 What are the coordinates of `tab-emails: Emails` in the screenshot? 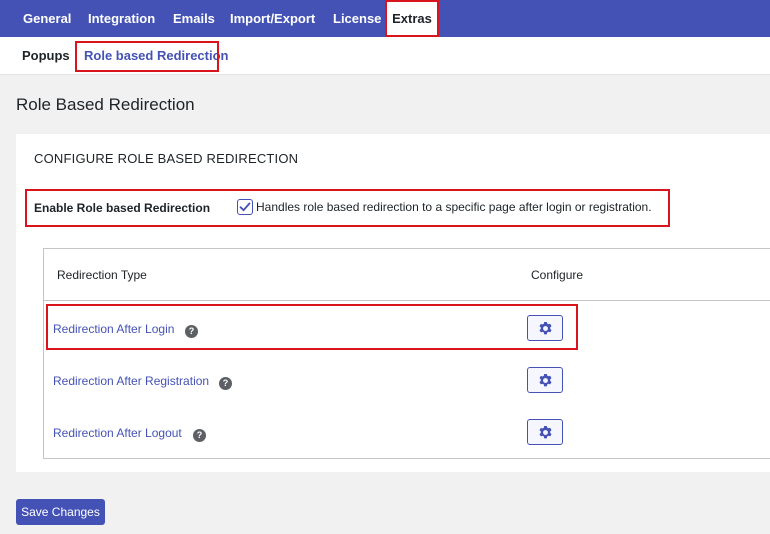 It's located at (194, 18).